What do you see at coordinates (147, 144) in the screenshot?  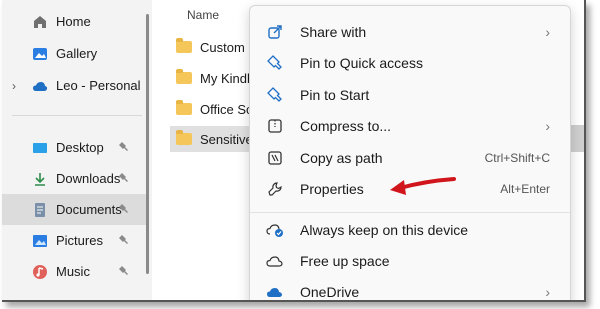 I see `sidebar-scrollbar` at bounding box center [147, 144].